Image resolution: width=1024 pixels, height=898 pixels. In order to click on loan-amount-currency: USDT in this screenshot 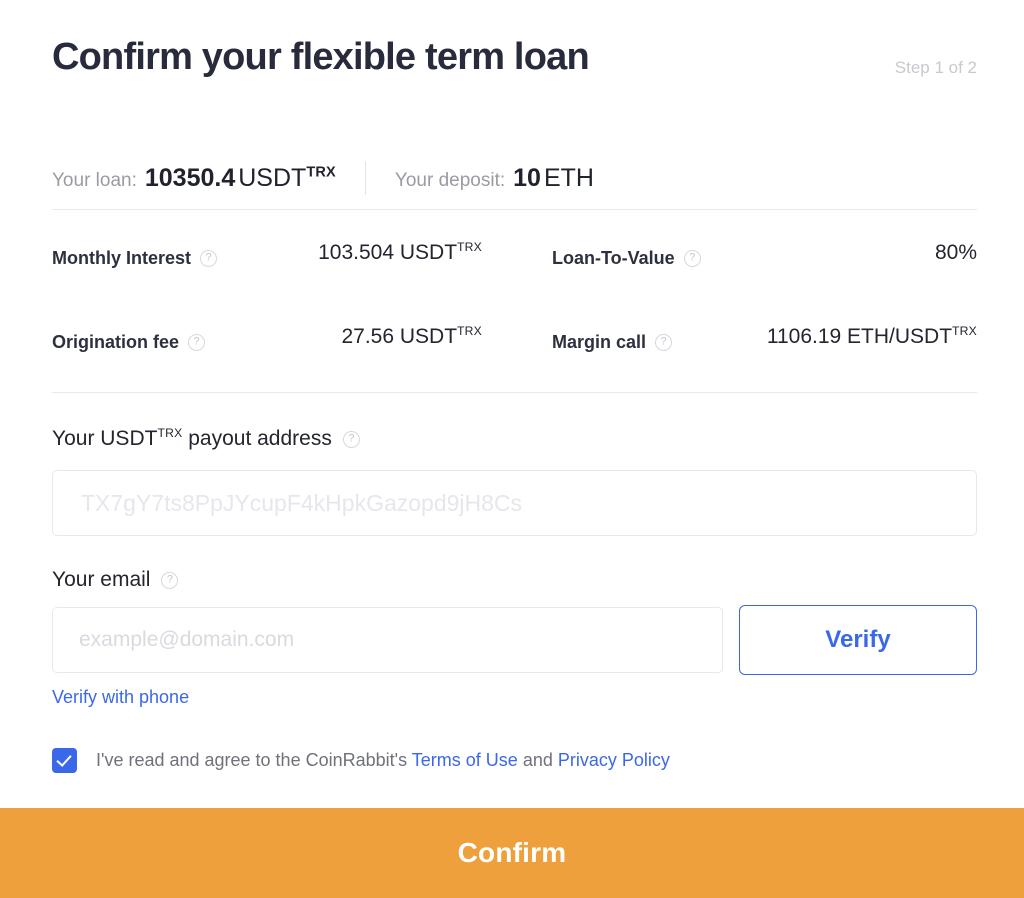, I will do `click(272, 177)`.